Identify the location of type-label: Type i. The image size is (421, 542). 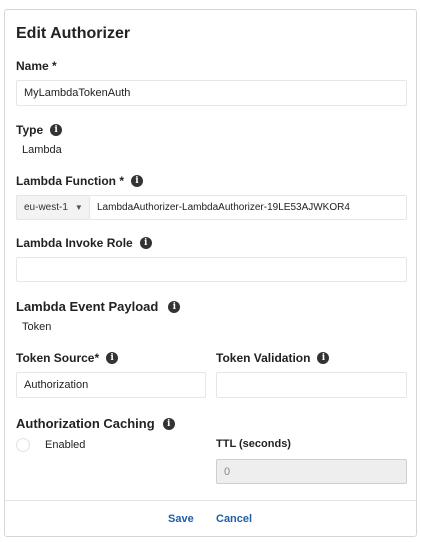
(39, 130).